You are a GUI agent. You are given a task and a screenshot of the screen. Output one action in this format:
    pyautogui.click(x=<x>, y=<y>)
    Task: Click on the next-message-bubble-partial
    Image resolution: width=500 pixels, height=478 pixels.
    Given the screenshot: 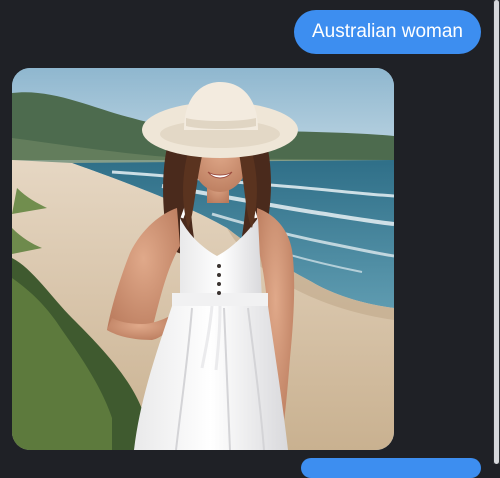 What is the action you would take?
    pyautogui.click(x=391, y=468)
    